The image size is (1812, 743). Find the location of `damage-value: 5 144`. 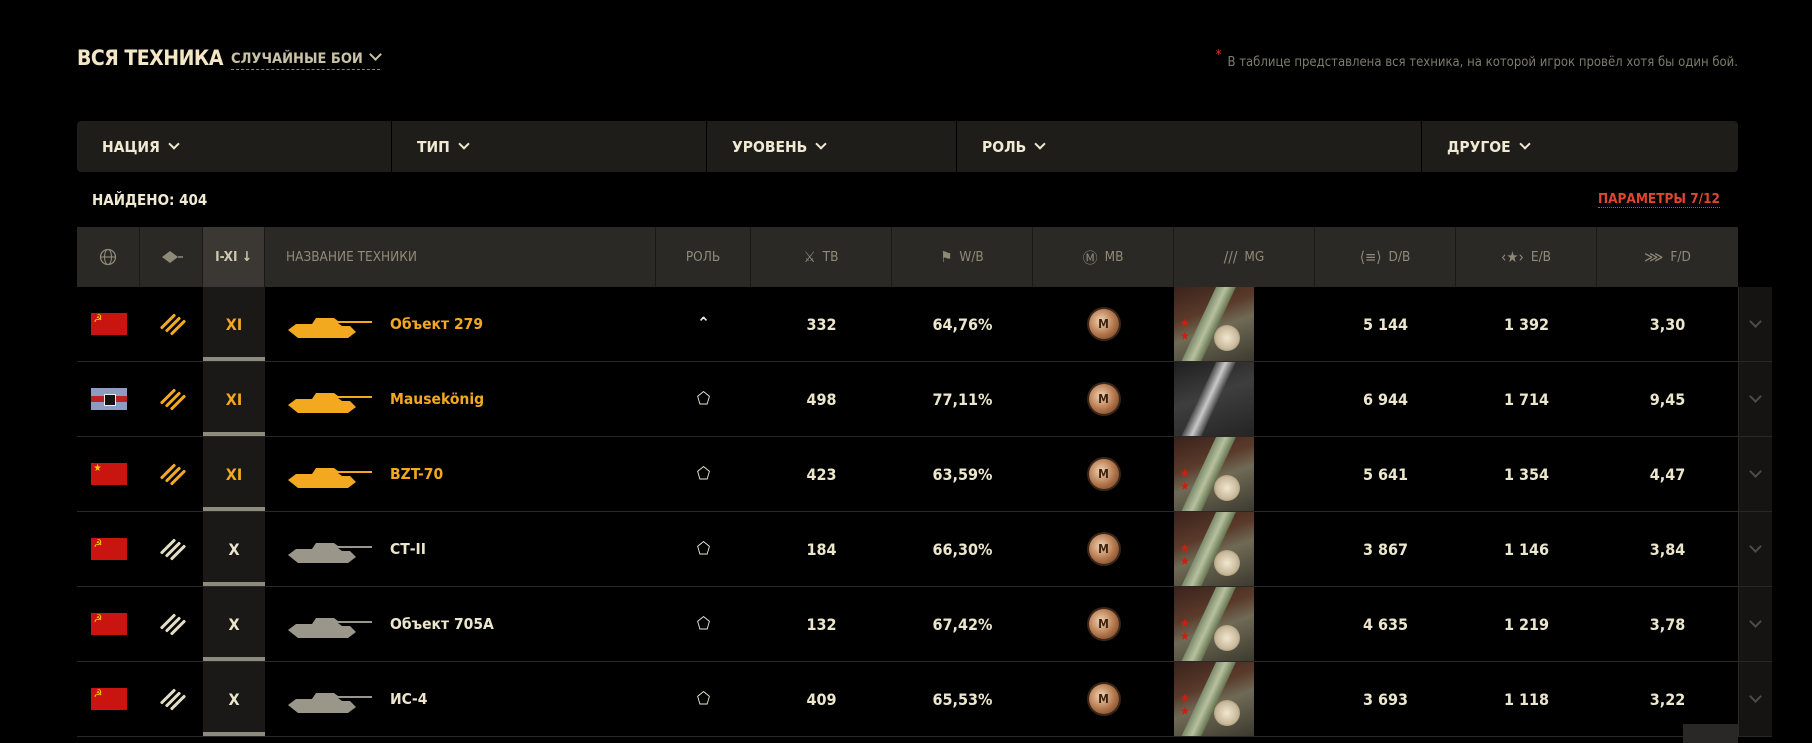

damage-value: 5 144 is located at coordinates (1385, 324).